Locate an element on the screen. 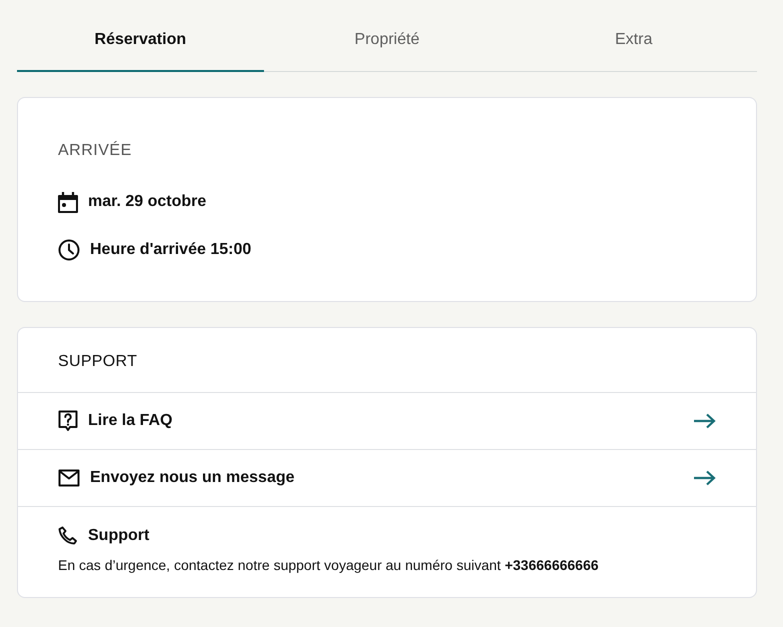  clock-icon is located at coordinates (69, 250).